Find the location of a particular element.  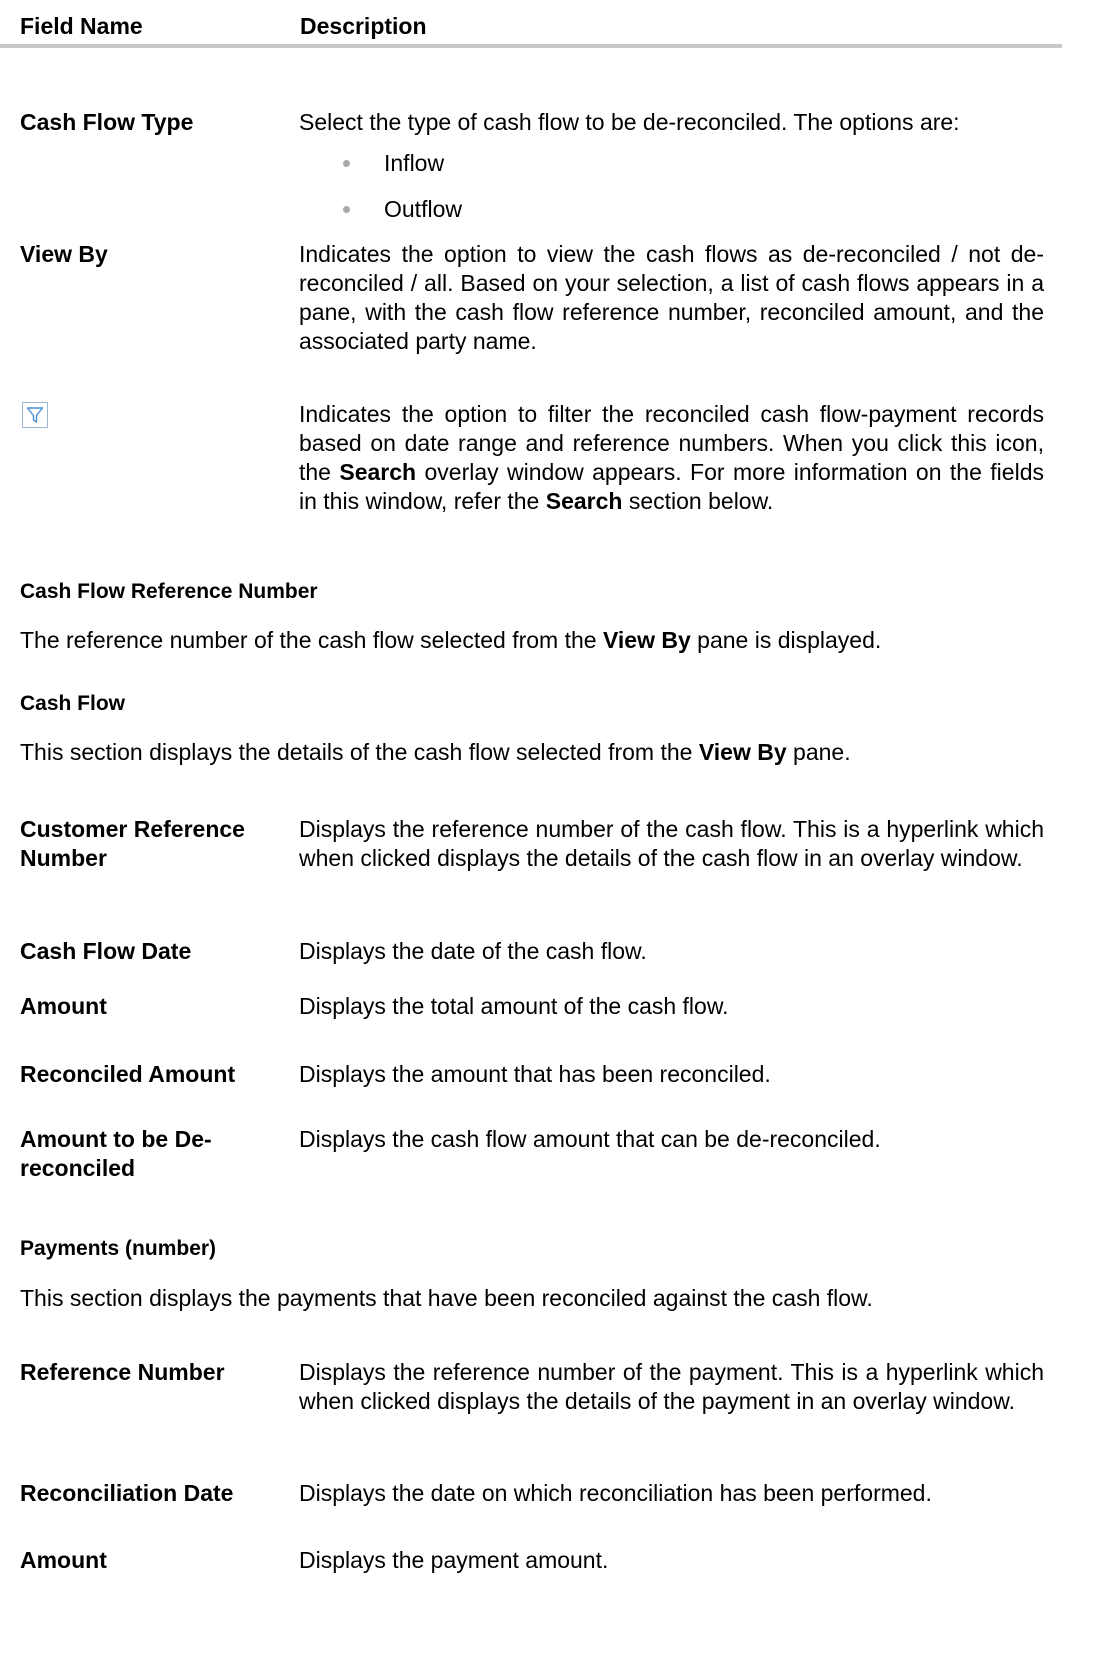

field-label: Cash Flow Date is located at coordinates (106, 951).